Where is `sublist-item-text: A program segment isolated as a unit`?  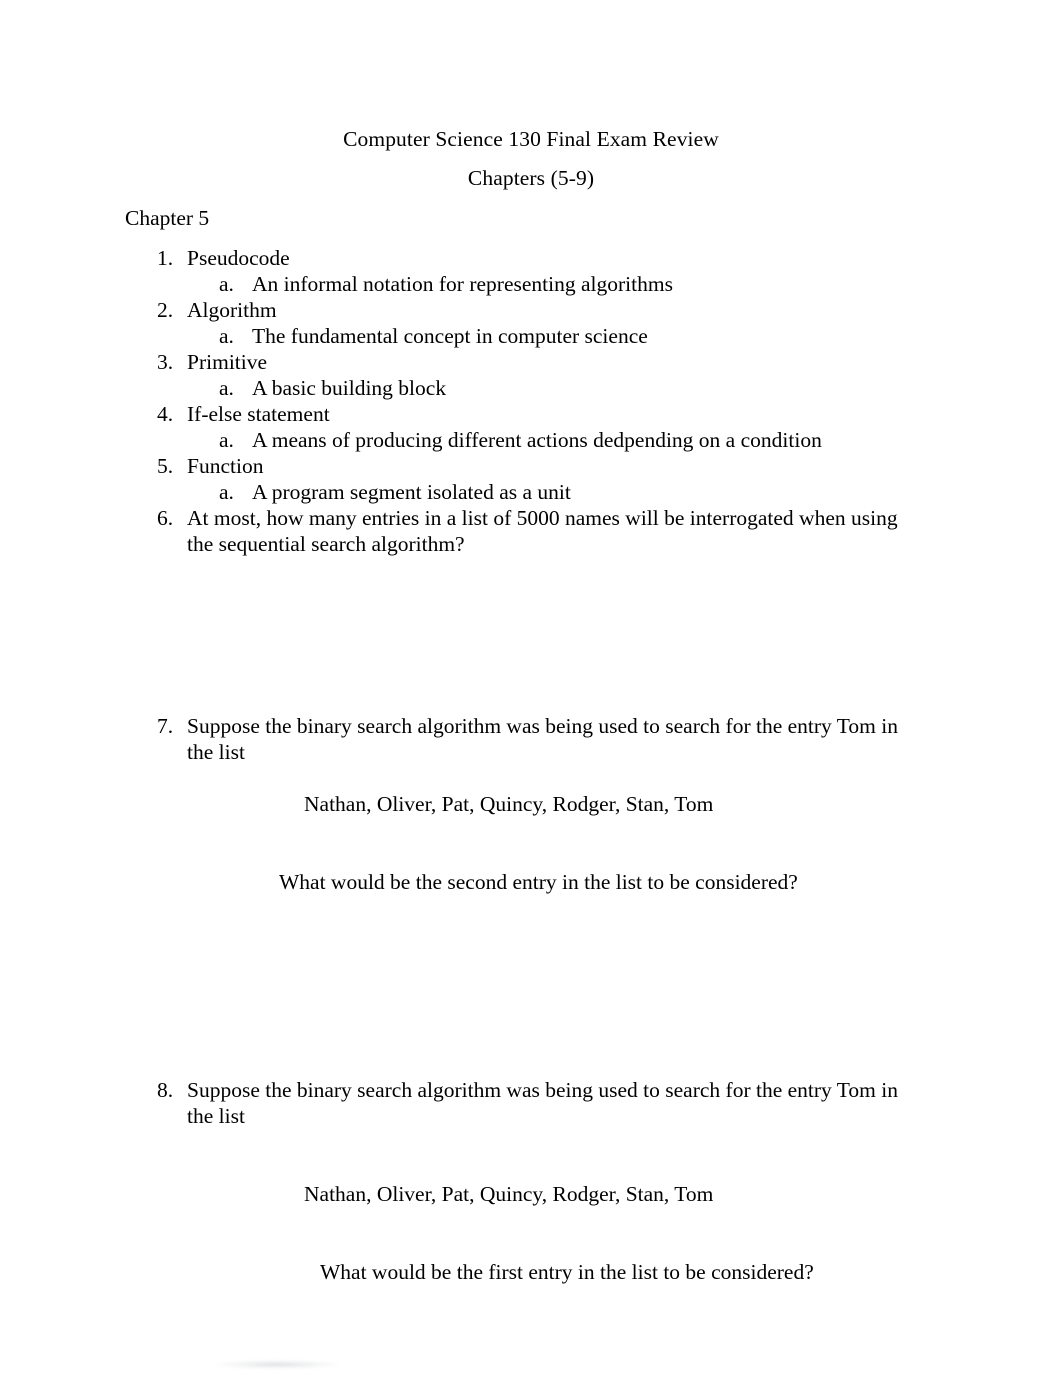 sublist-item-text: A program segment isolated as a unit is located at coordinates (411, 492).